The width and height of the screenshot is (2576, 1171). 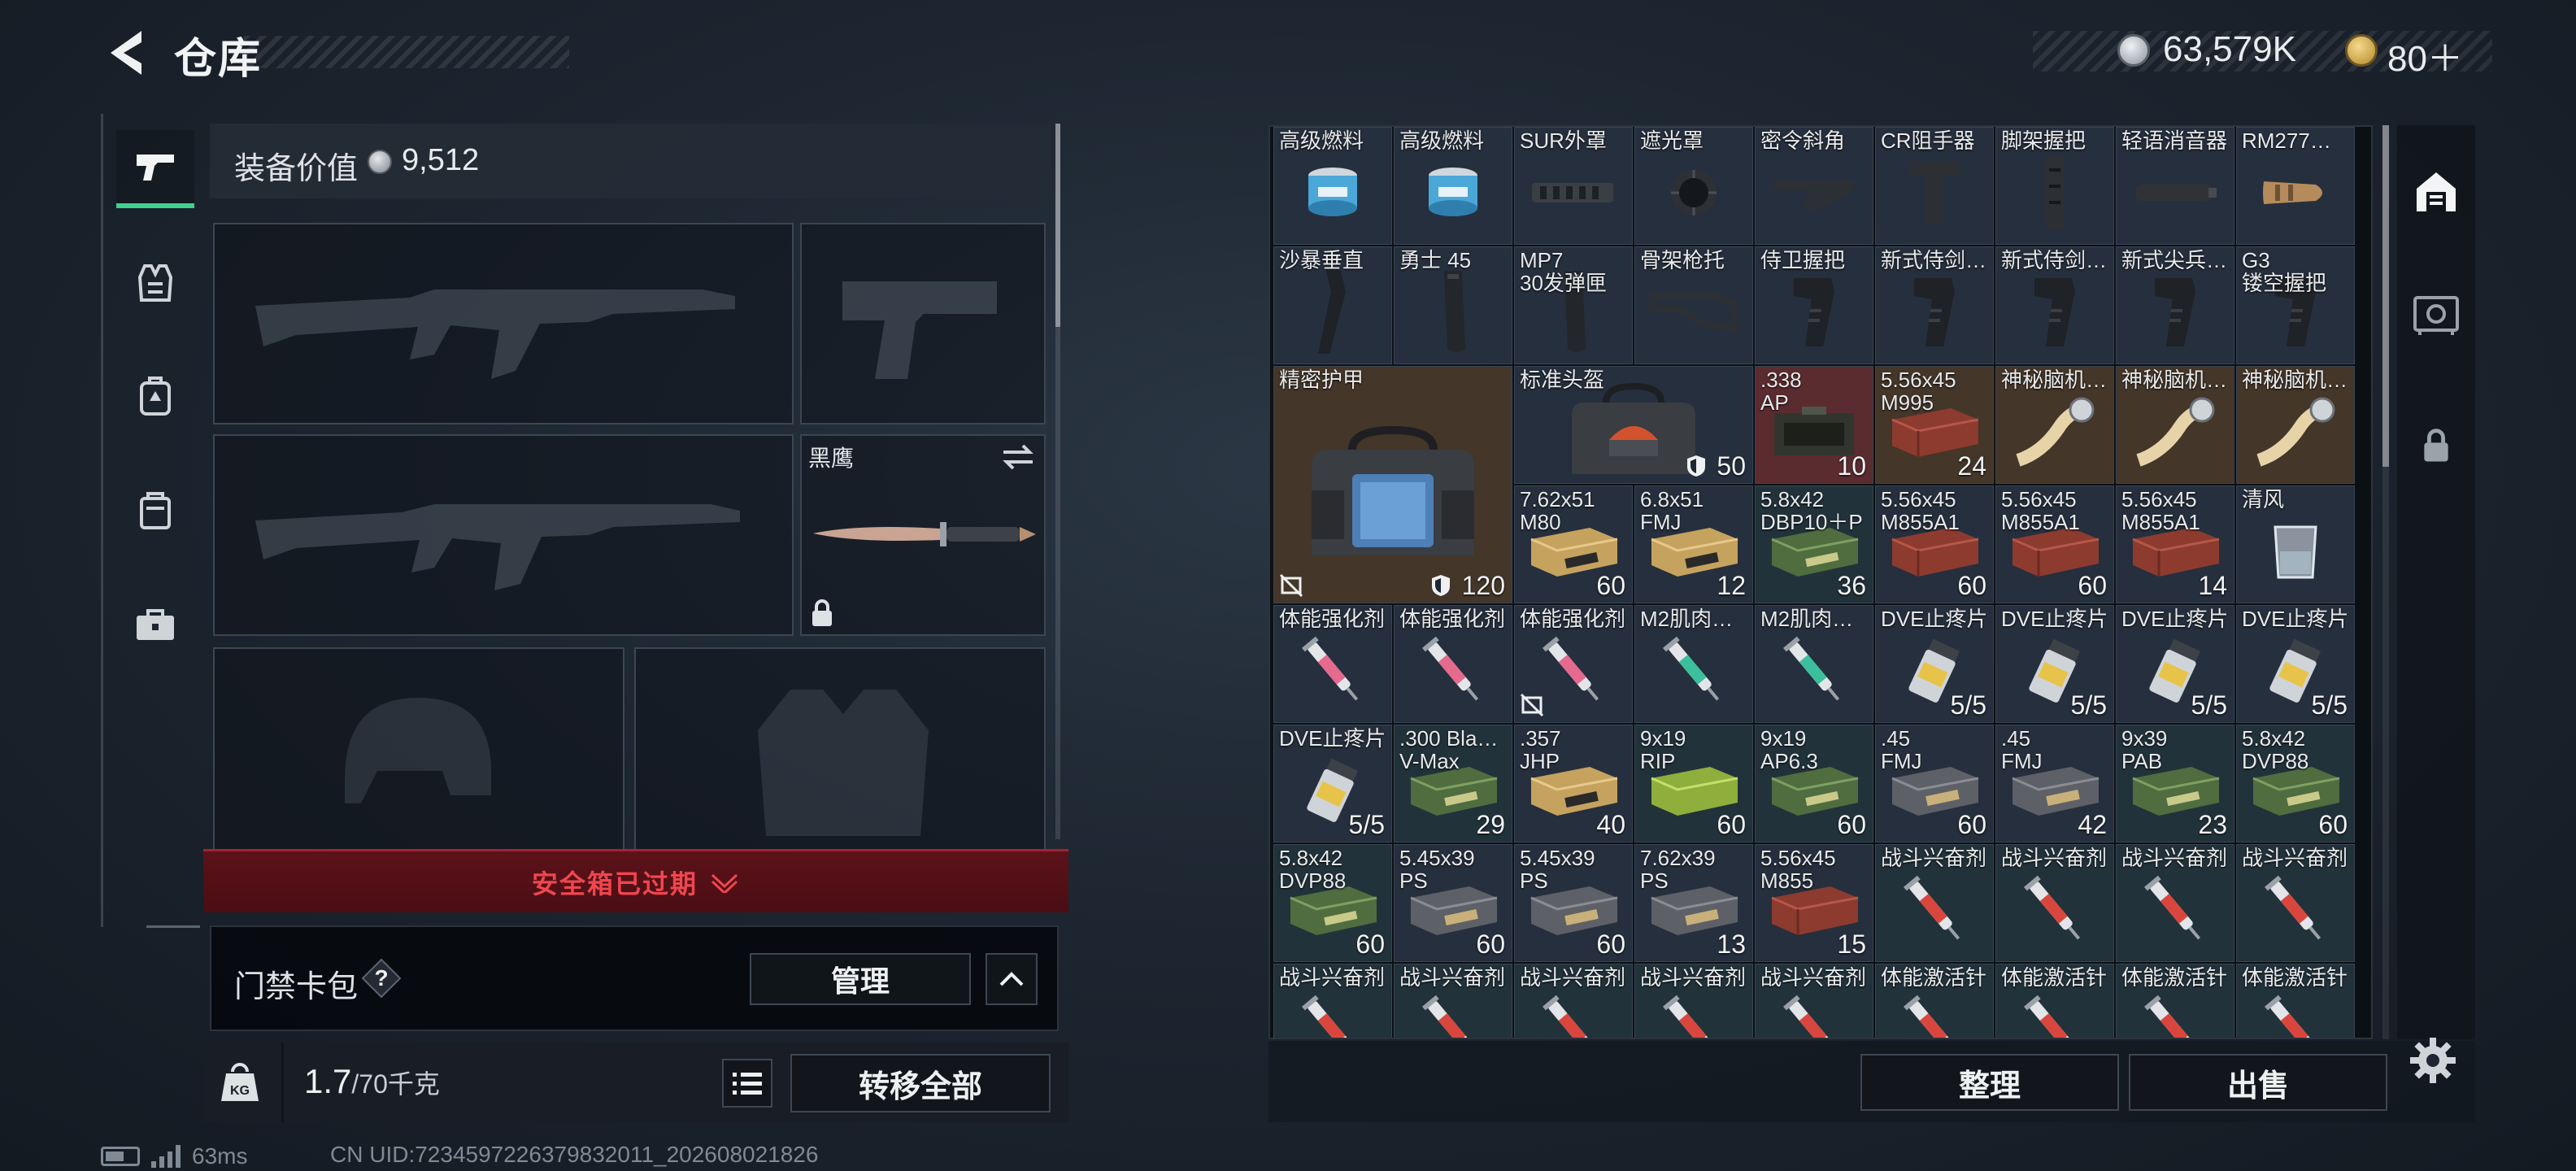 I want to click on inventory-item: 9x39 PAB 23, so click(x=2175, y=783).